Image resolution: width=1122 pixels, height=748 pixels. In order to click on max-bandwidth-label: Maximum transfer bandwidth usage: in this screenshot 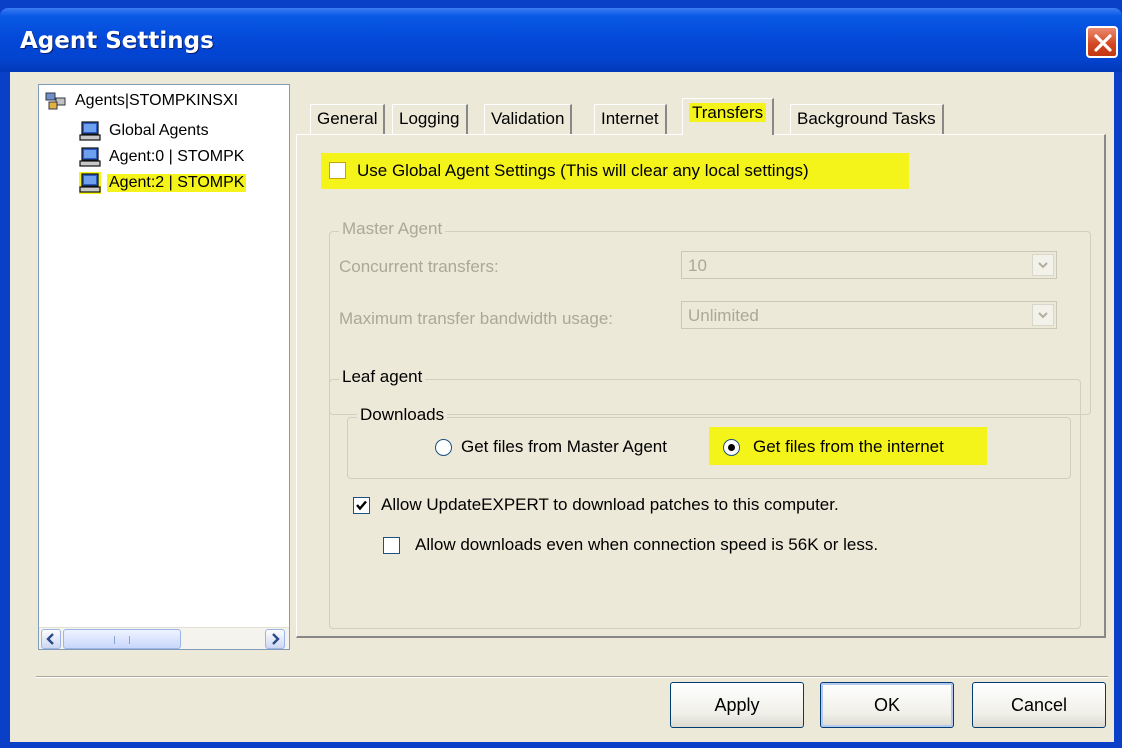, I will do `click(476, 318)`.